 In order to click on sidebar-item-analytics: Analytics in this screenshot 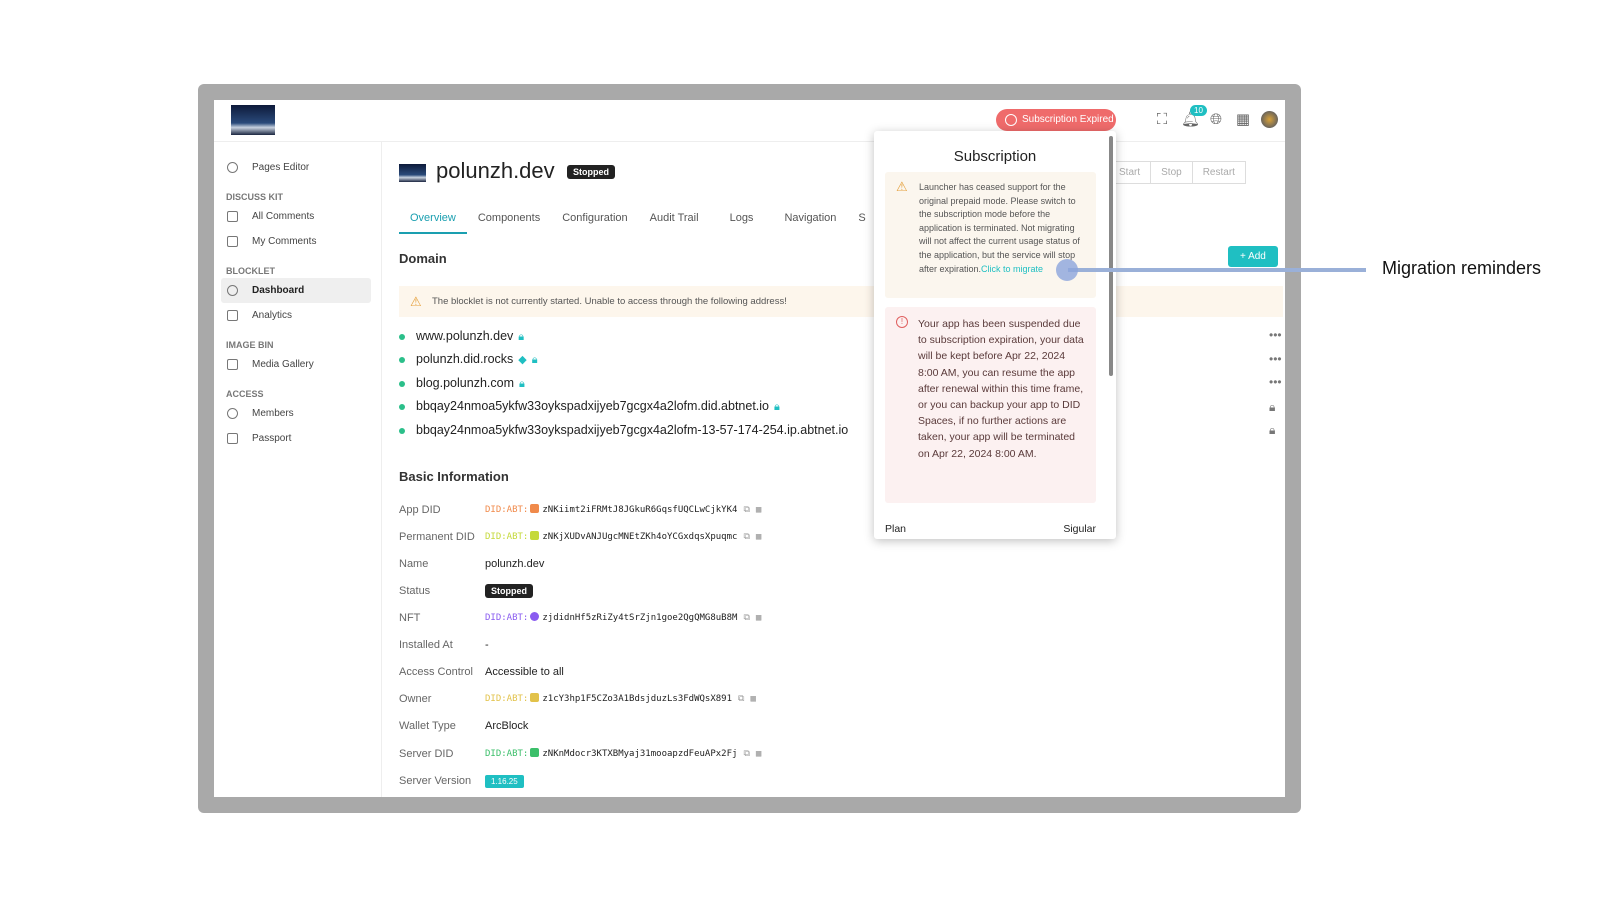, I will do `click(296, 315)`.